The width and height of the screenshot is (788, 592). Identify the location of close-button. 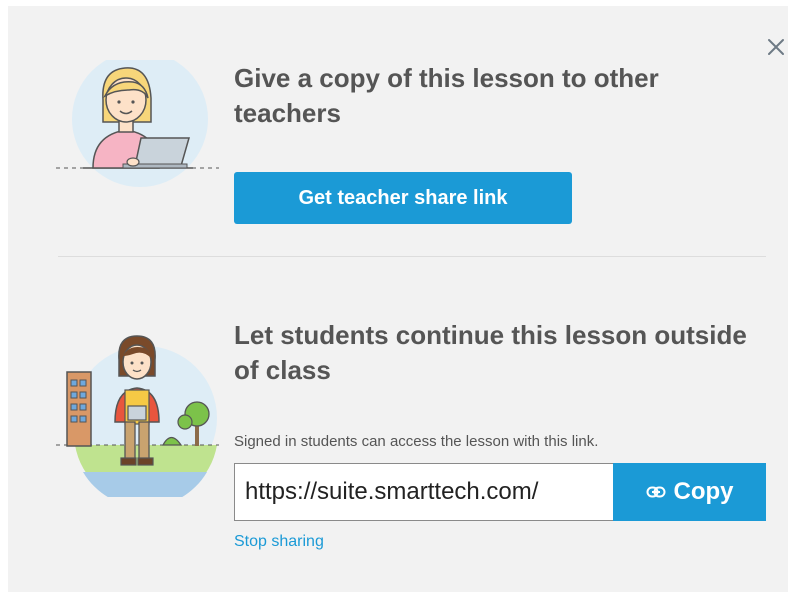
(776, 47).